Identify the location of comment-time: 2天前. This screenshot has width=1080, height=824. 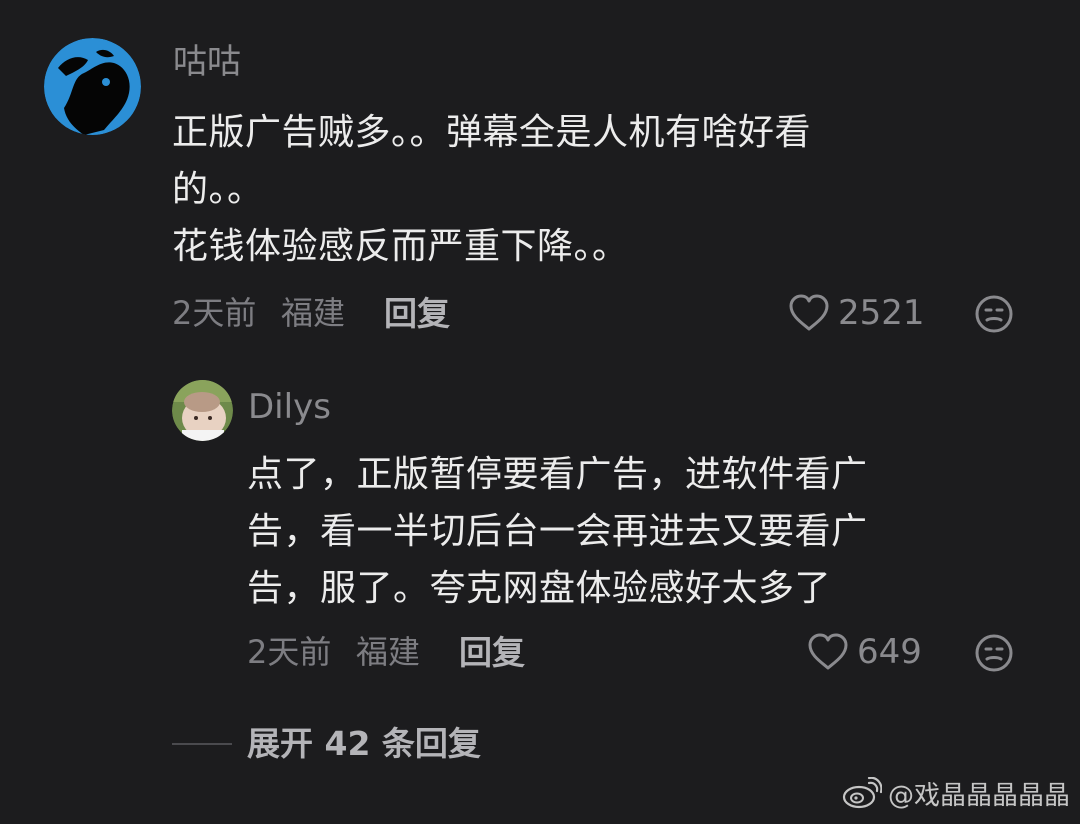
(214, 313).